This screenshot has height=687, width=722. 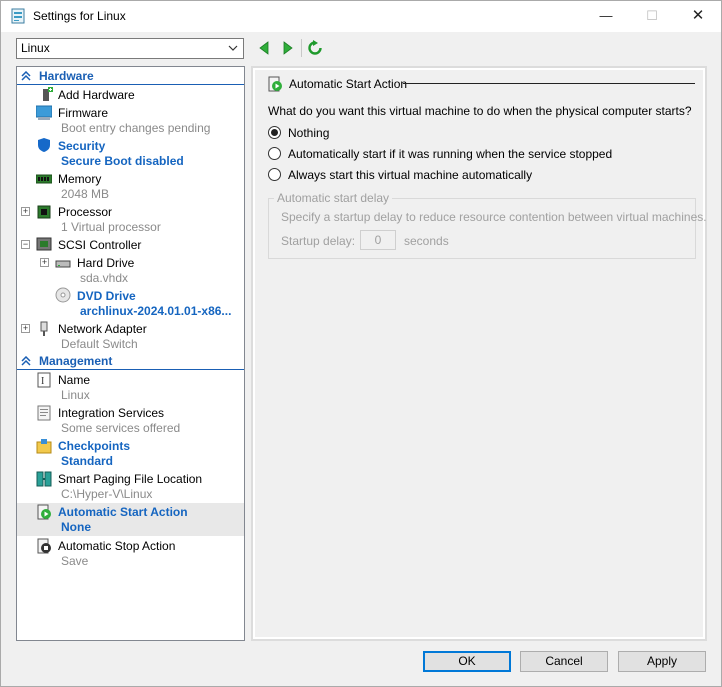 I want to click on hardware-section-header: Hardware, so click(x=130, y=76).